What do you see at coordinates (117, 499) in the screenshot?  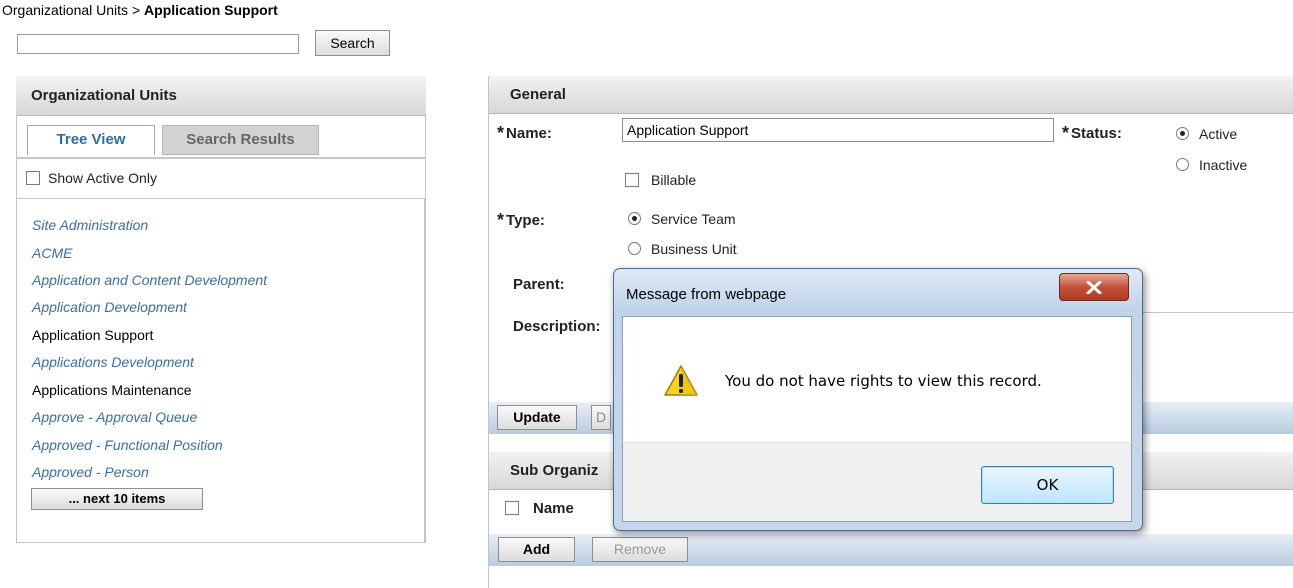 I see `next-items-button: ... next 10 items` at bounding box center [117, 499].